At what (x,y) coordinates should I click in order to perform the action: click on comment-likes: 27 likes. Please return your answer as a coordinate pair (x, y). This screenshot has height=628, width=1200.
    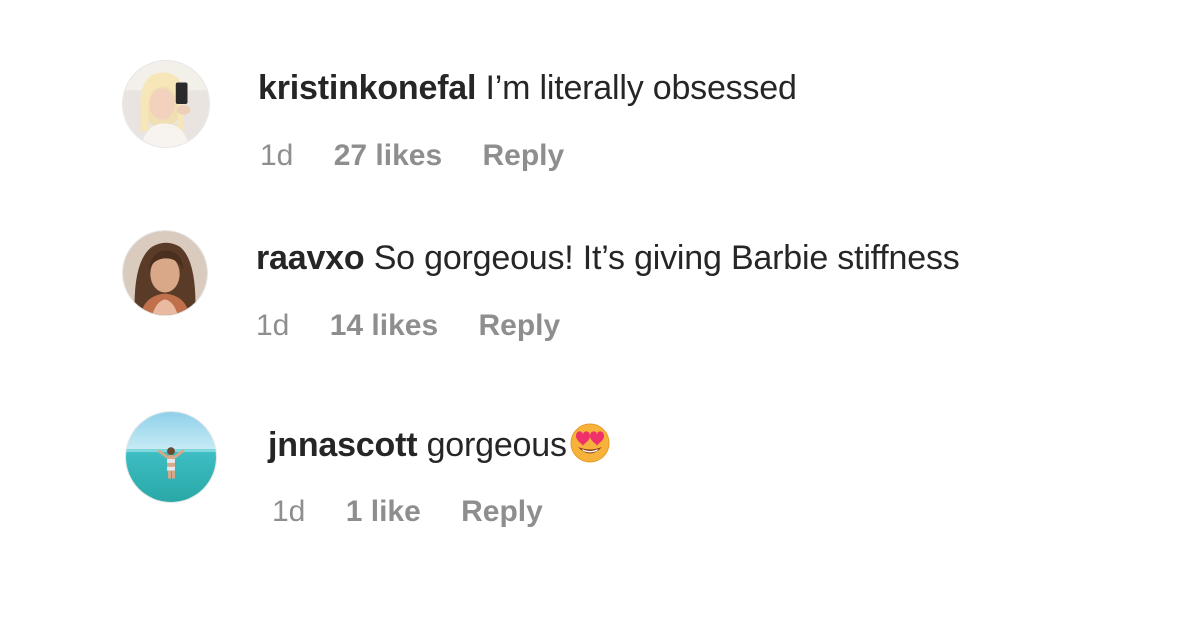
    Looking at the image, I should click on (388, 156).